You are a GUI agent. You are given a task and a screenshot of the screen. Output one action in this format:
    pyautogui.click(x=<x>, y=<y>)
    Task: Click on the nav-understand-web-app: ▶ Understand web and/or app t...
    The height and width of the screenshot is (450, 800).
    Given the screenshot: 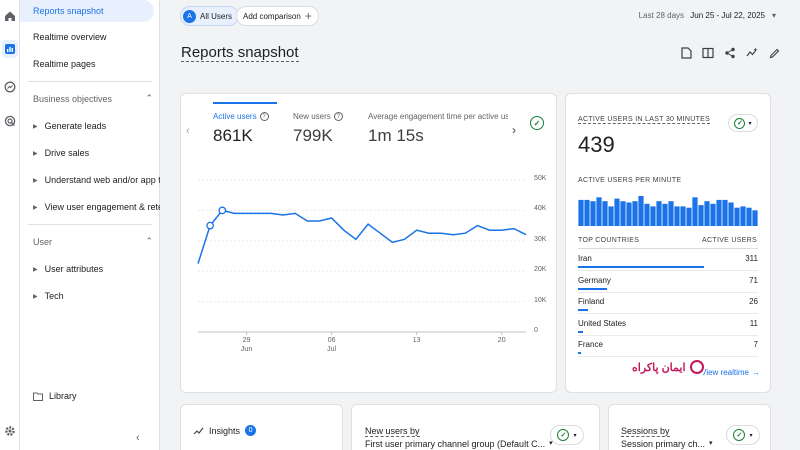 What is the action you would take?
    pyautogui.click(x=90, y=180)
    